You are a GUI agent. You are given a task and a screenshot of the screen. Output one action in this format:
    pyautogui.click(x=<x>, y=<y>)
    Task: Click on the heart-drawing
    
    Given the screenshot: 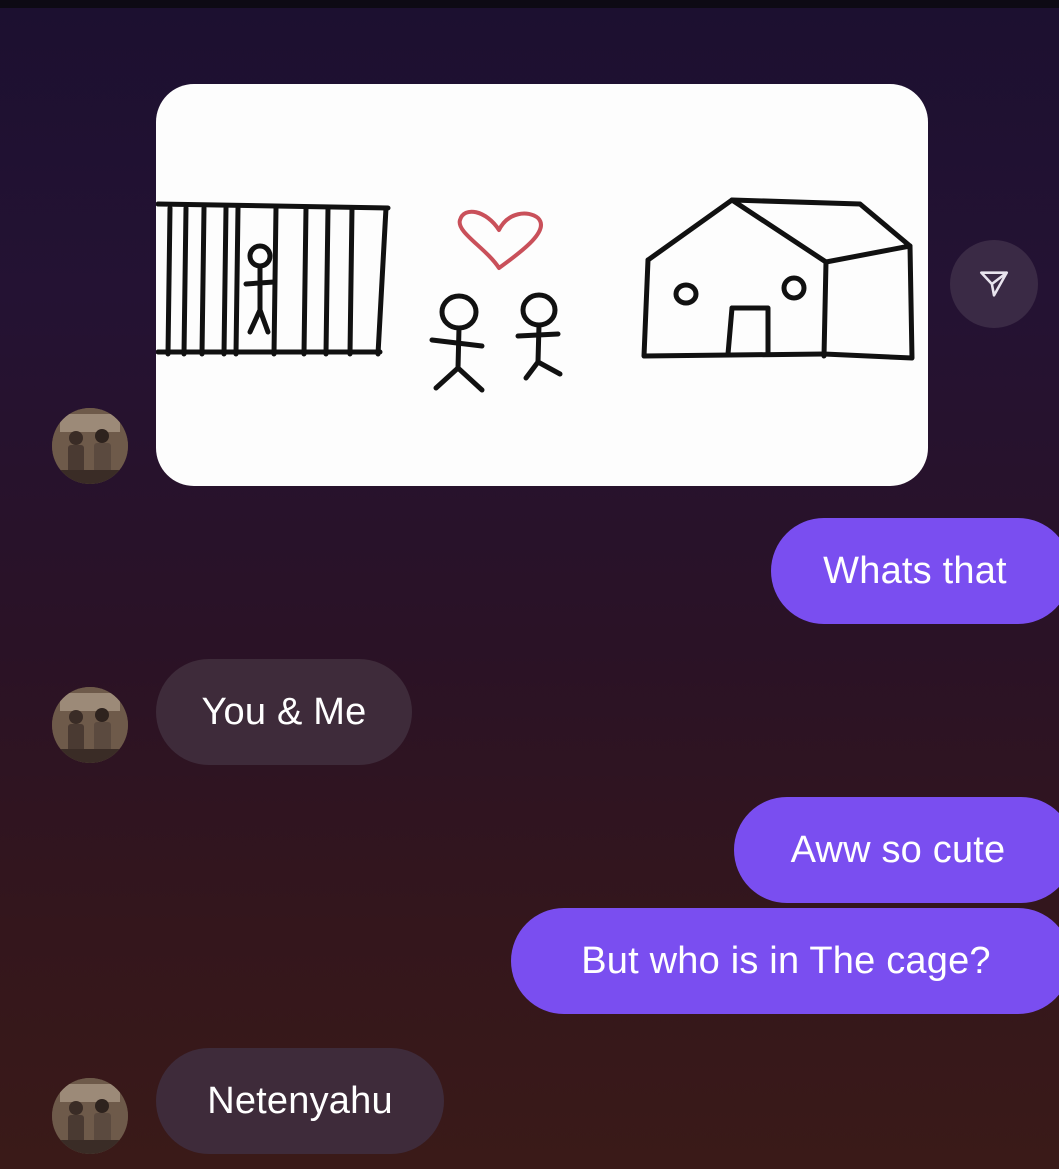 What is the action you would take?
    pyautogui.click(x=500, y=239)
    